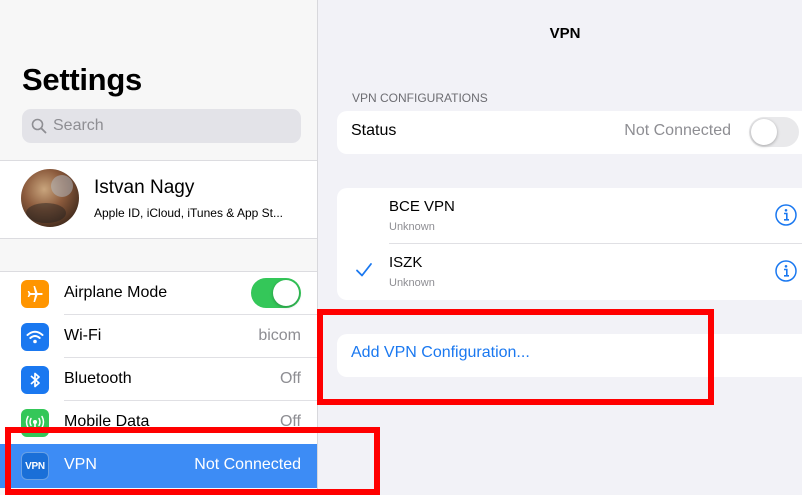  I want to click on airplane-mode-toggle, so click(276, 293).